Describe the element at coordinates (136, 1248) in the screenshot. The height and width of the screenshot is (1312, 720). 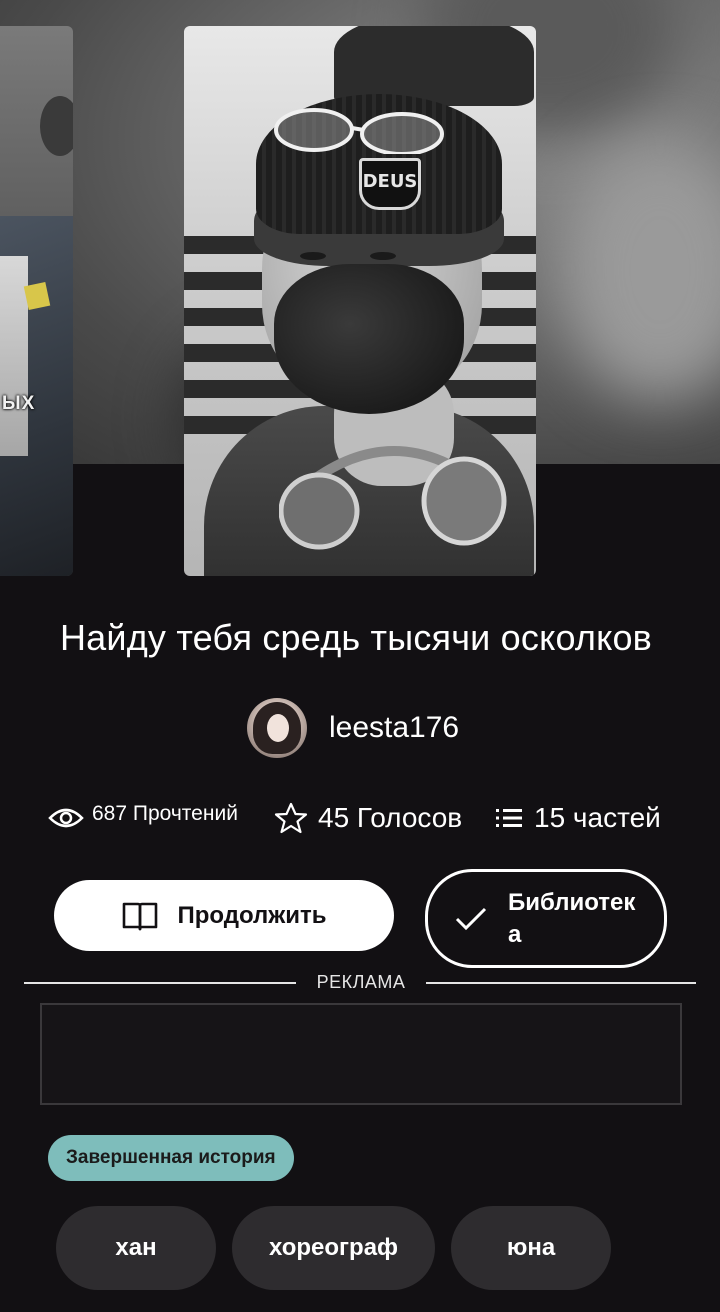
I see `tag-chip: хан` at that location.